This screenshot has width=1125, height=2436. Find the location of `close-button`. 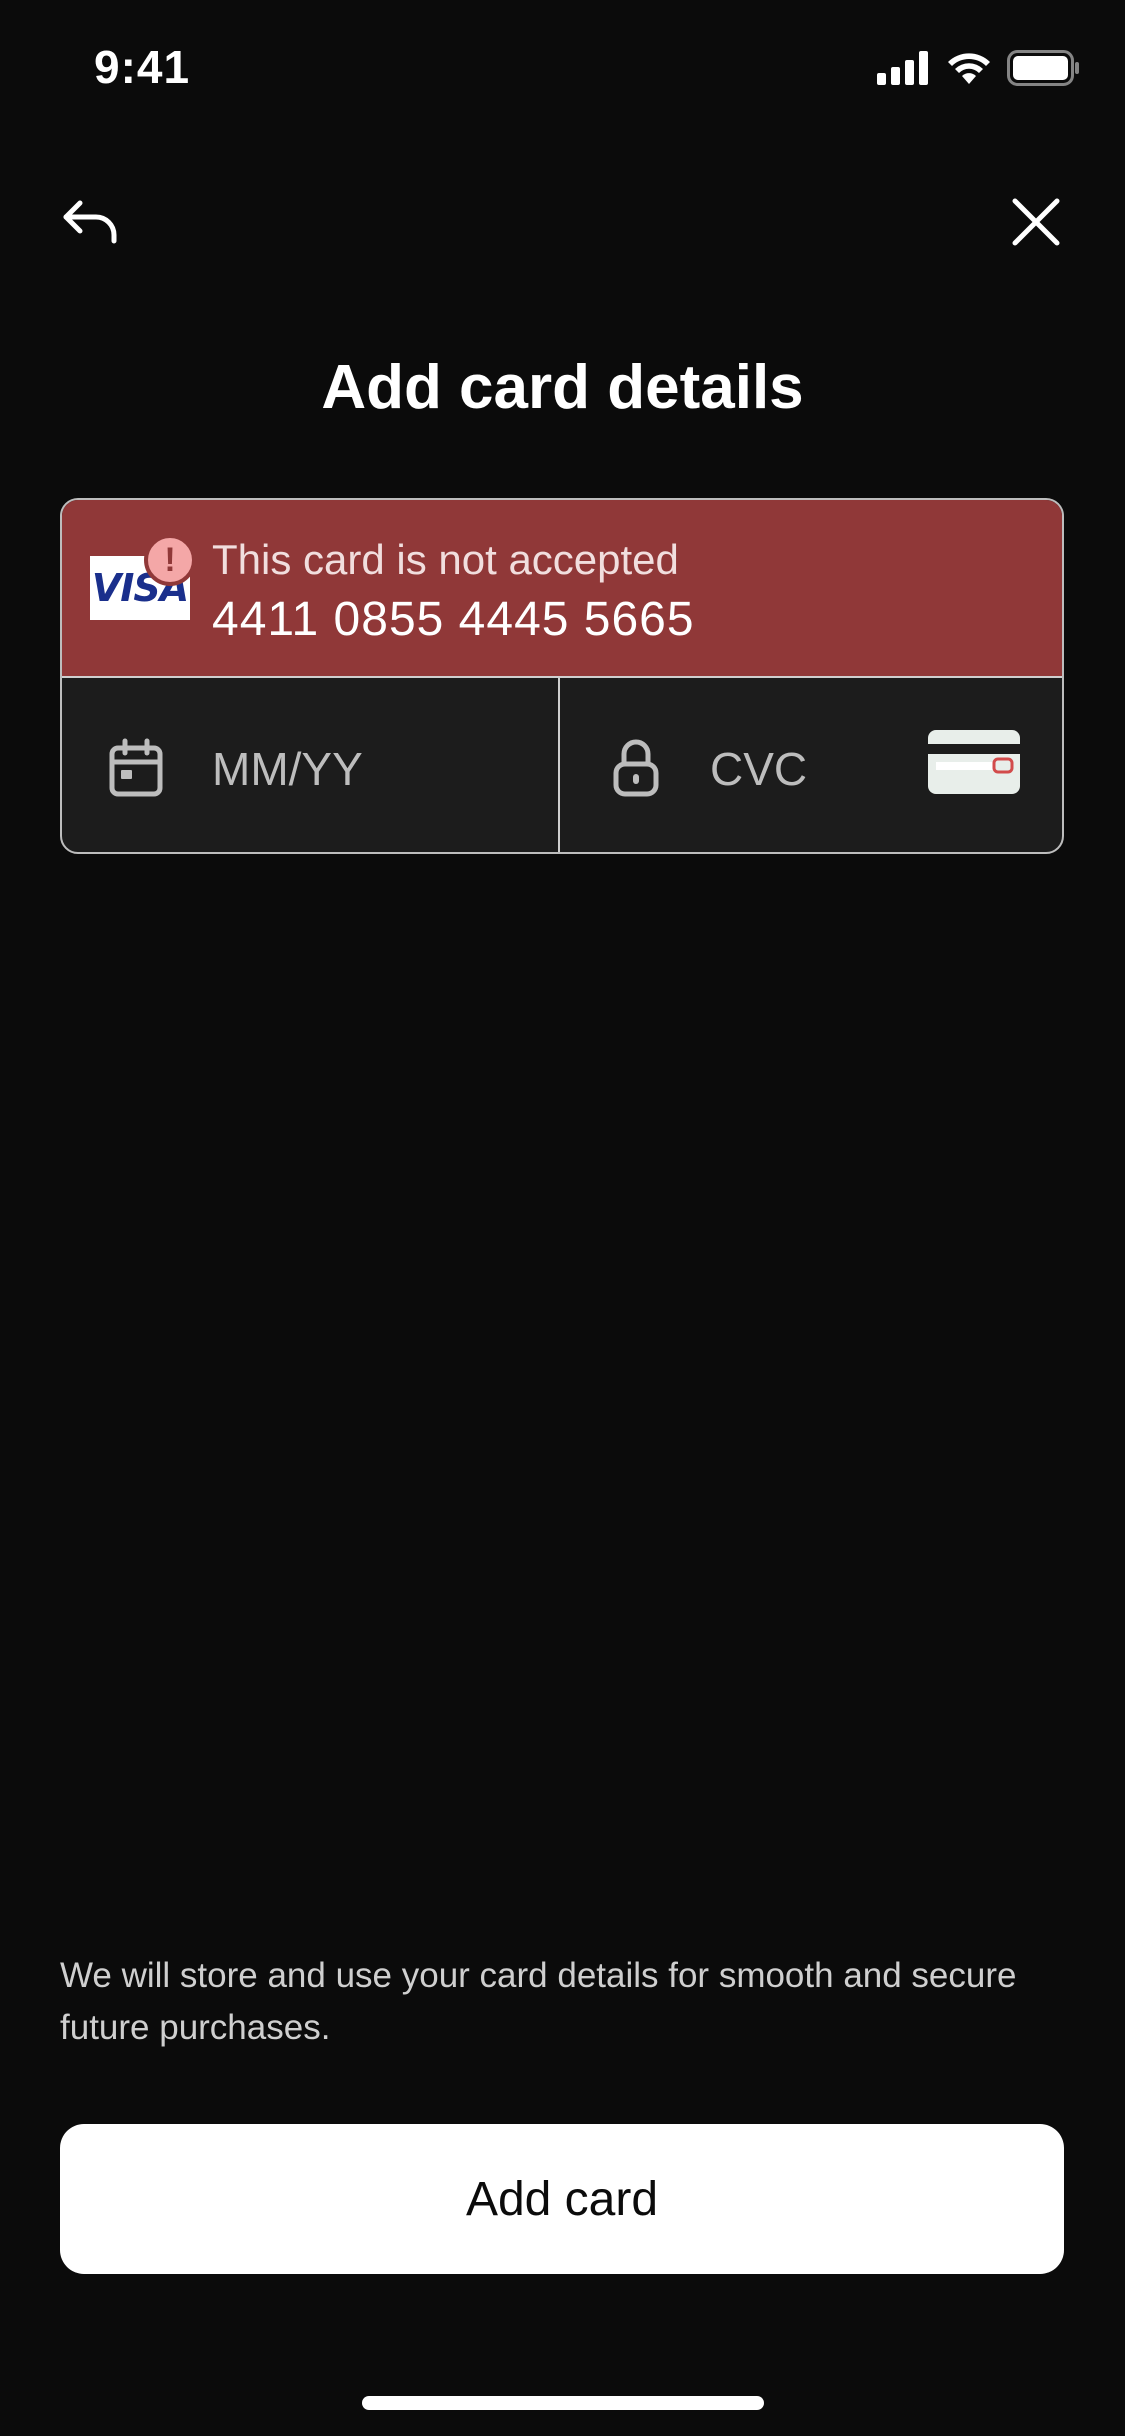

close-button is located at coordinates (1036, 222).